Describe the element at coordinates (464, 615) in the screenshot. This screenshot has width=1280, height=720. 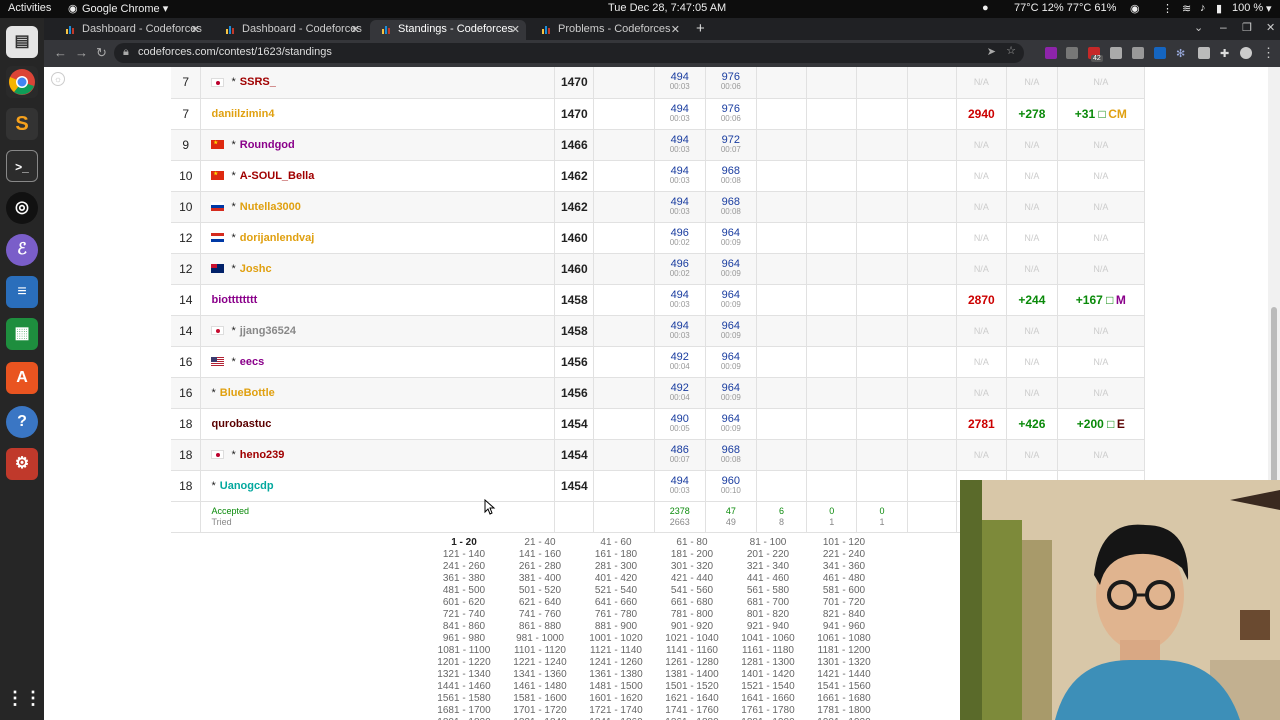
I see `page-link: 721 - 740` at that location.